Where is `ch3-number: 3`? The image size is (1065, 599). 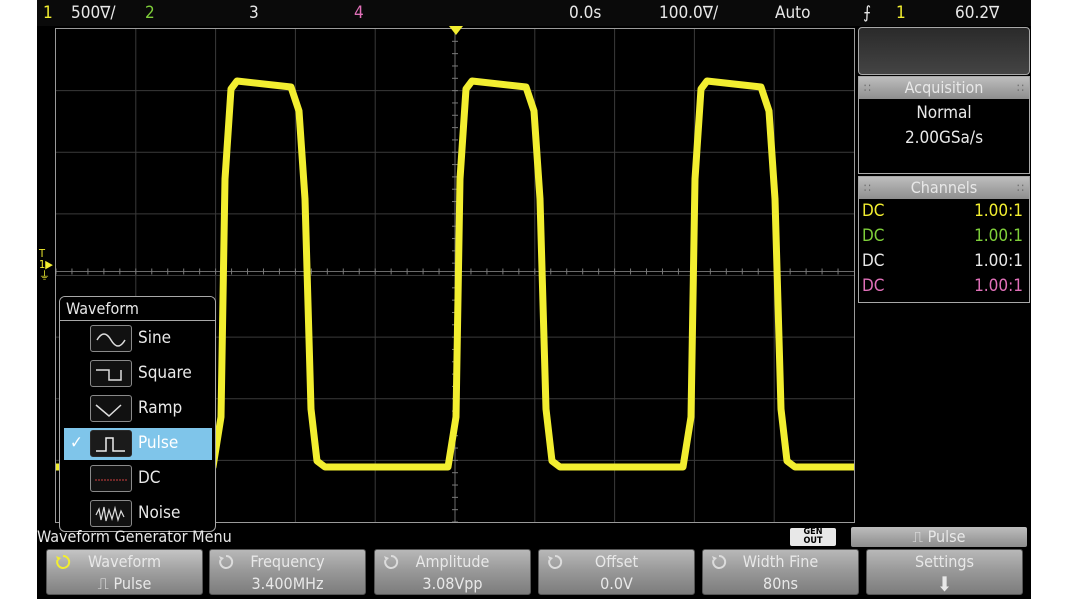 ch3-number: 3 is located at coordinates (254, 13).